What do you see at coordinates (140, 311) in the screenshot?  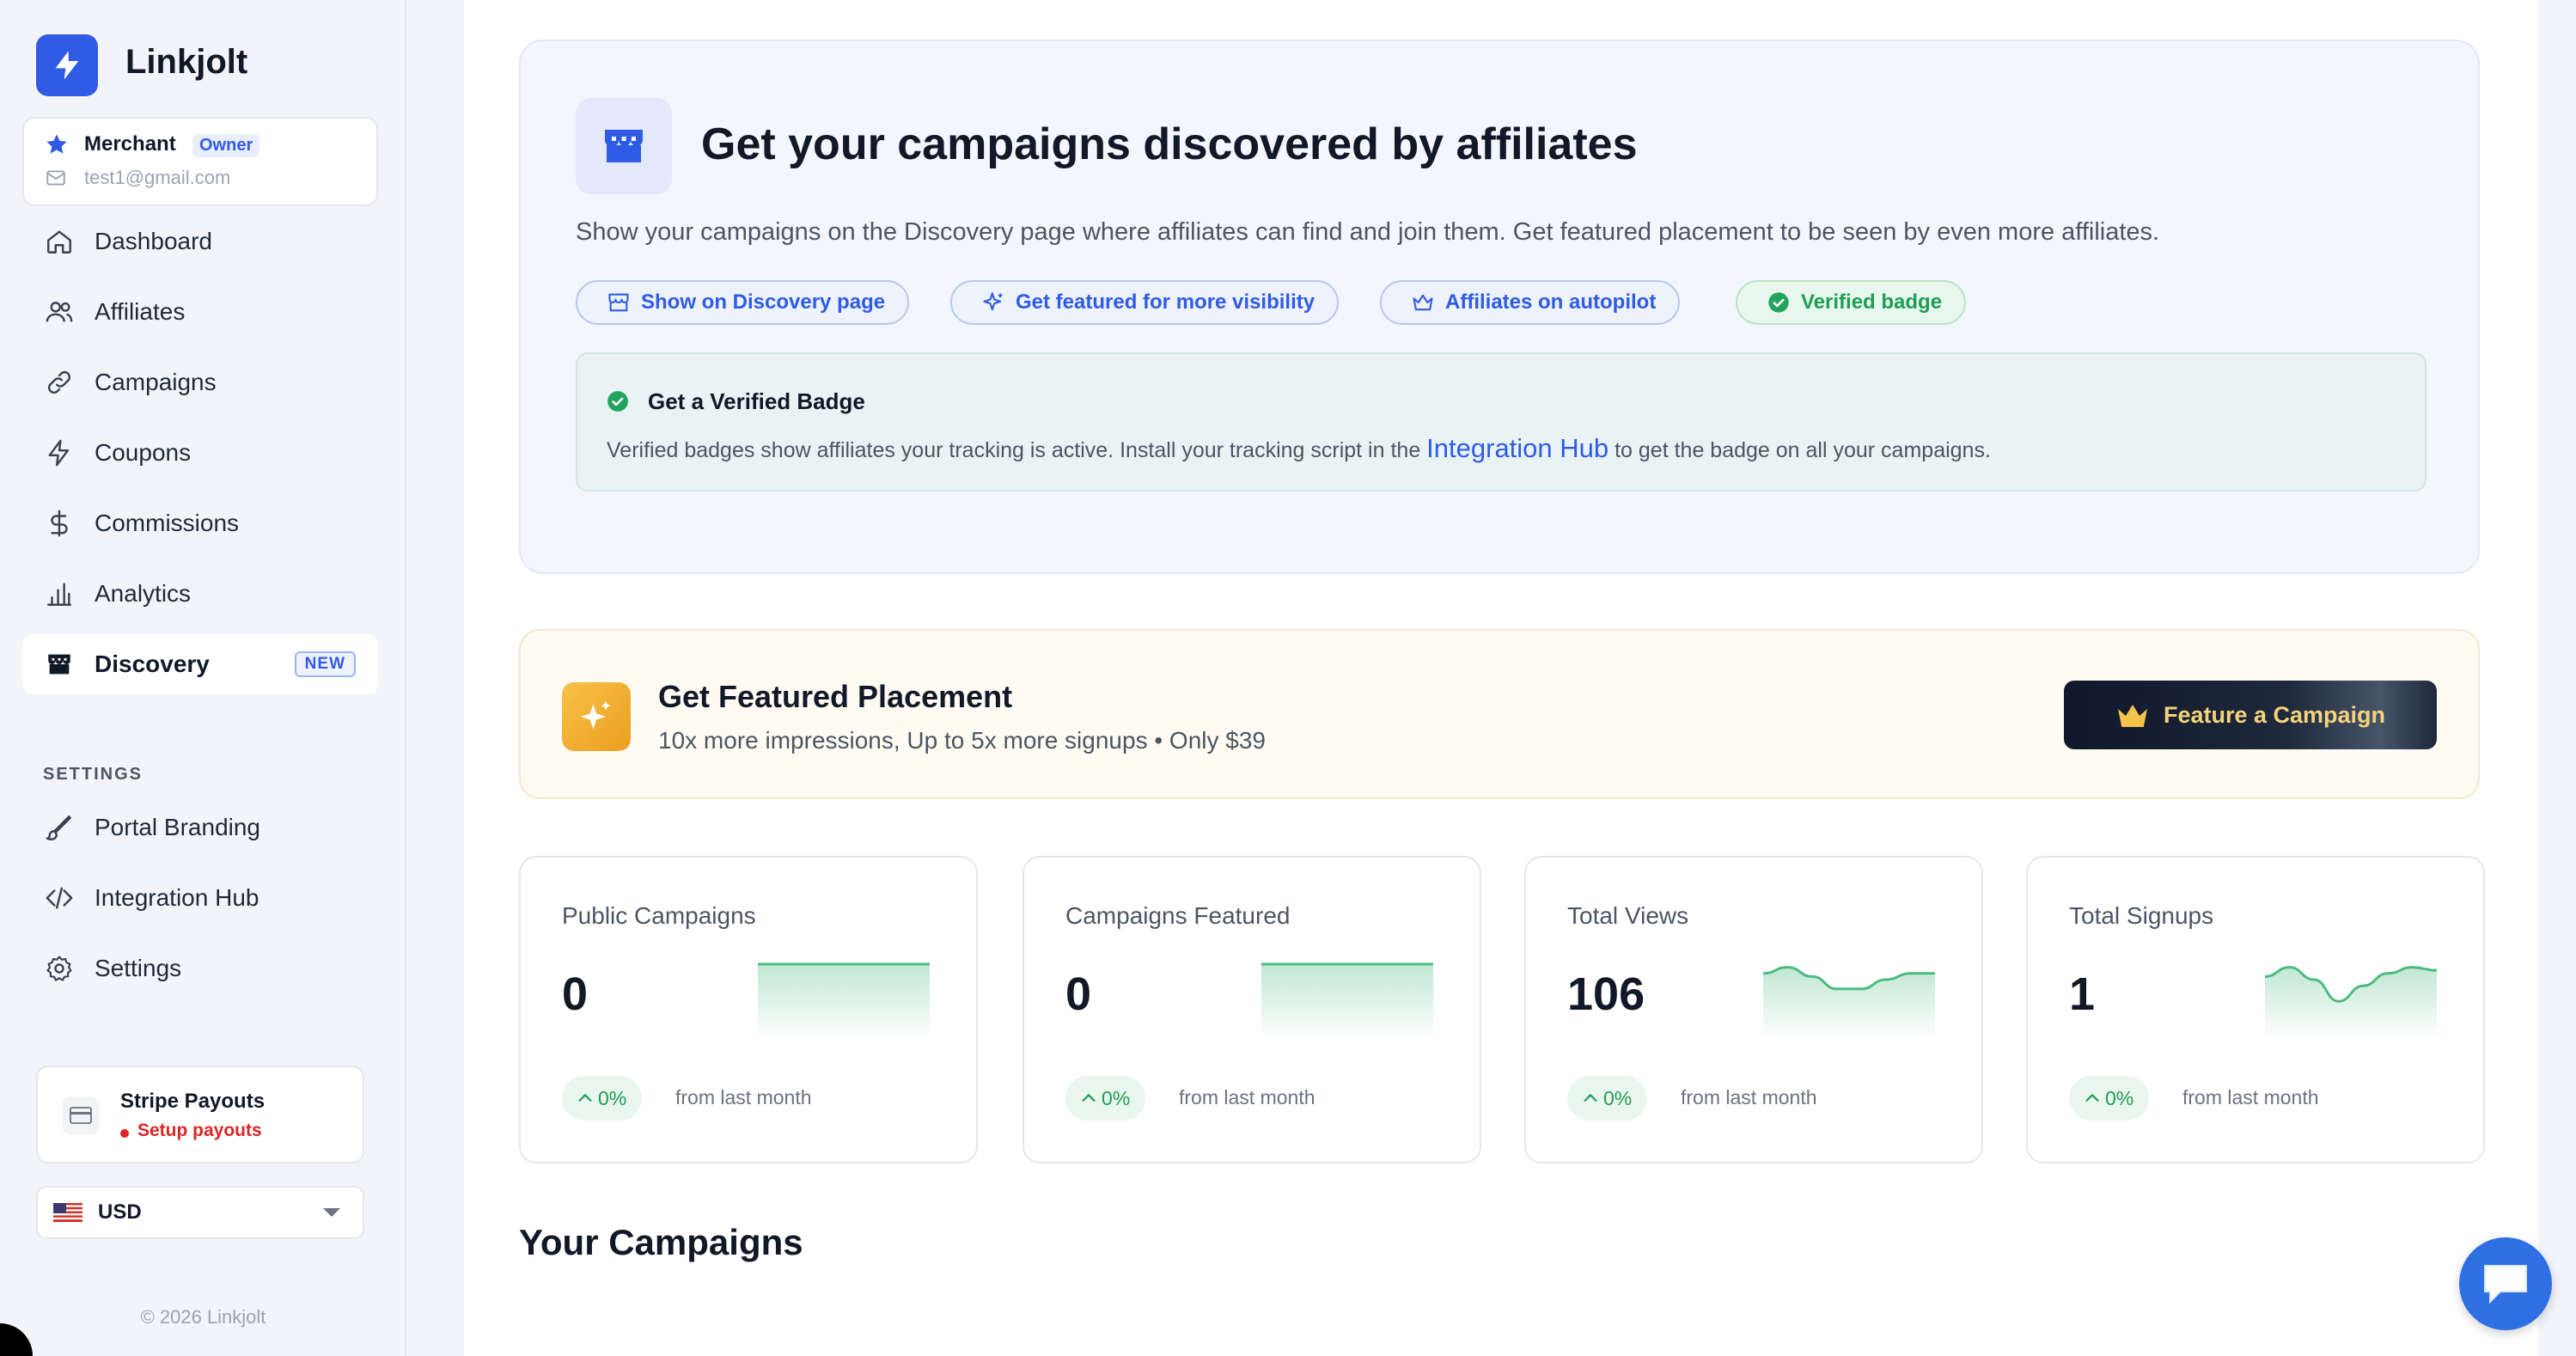 I see `sidebar-item-label: Affiliates` at bounding box center [140, 311].